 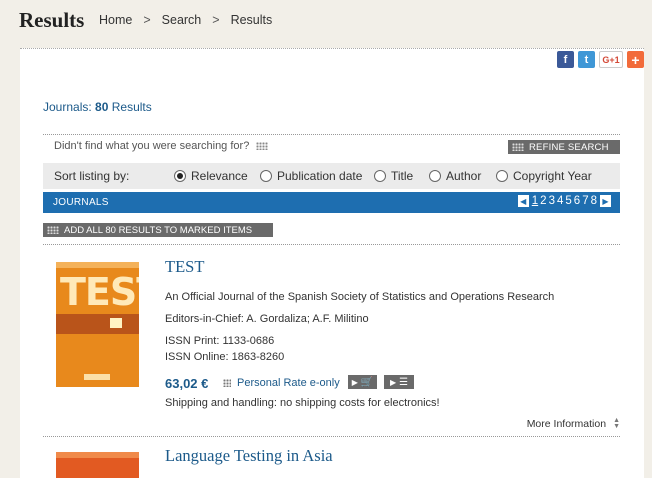 I want to click on journals-label: JOURNALS, so click(x=81, y=202).